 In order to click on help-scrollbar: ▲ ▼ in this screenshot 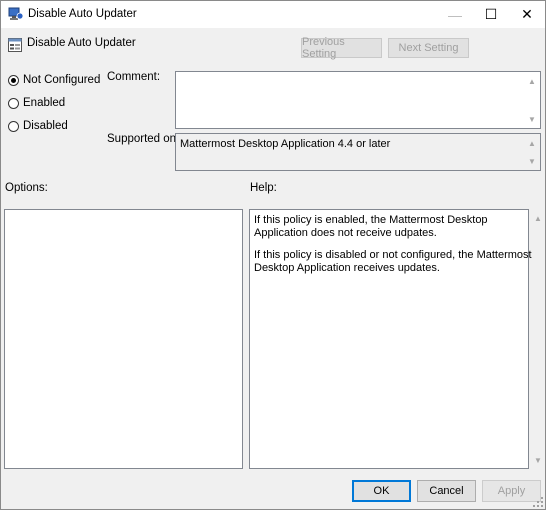, I will do `click(537, 339)`.